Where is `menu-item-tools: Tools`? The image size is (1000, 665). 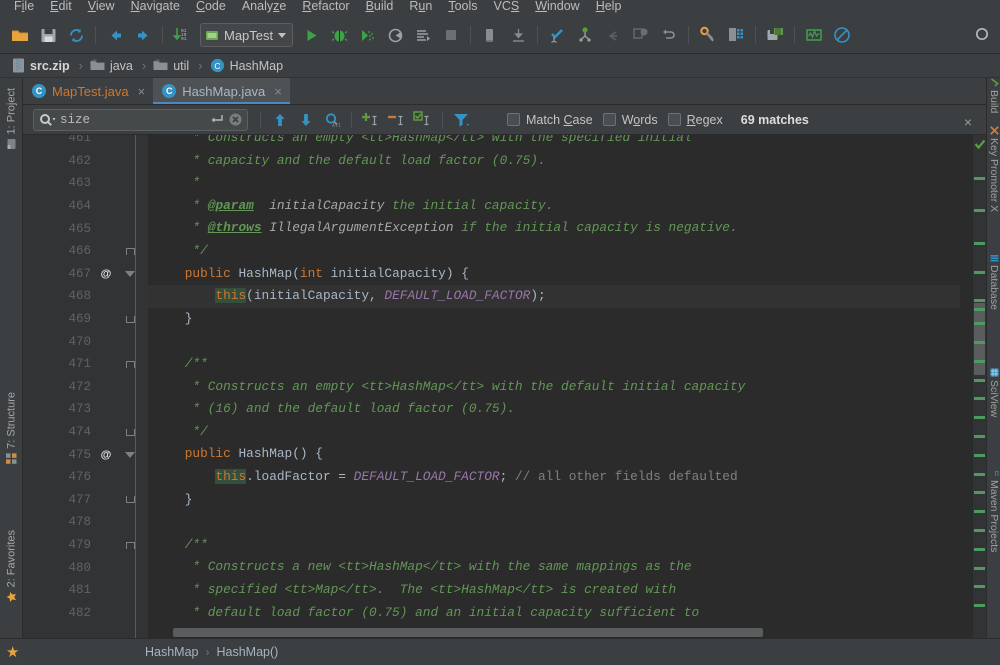 menu-item-tools: Tools is located at coordinates (462, 7).